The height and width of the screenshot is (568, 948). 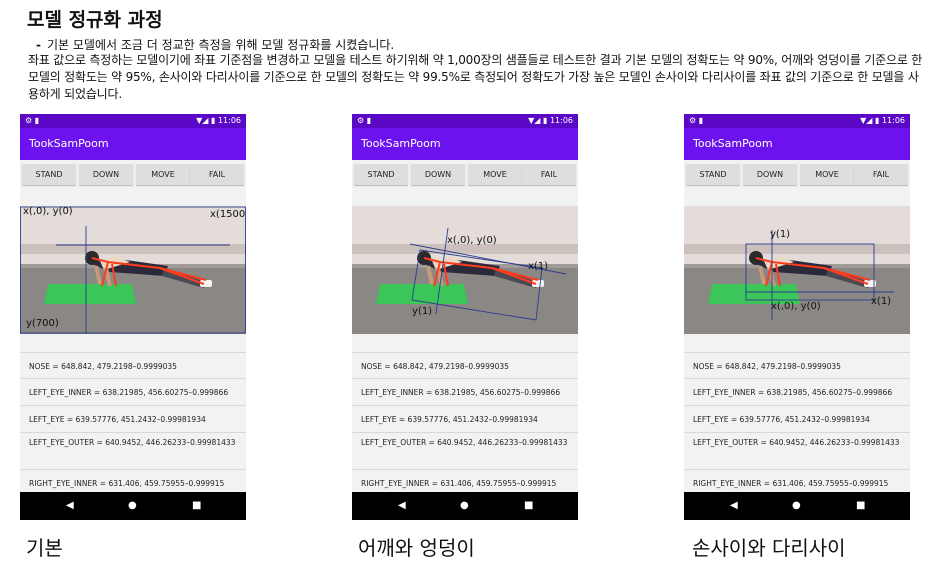 I want to click on page-title: 모델 정규화 과정, so click(x=95, y=20).